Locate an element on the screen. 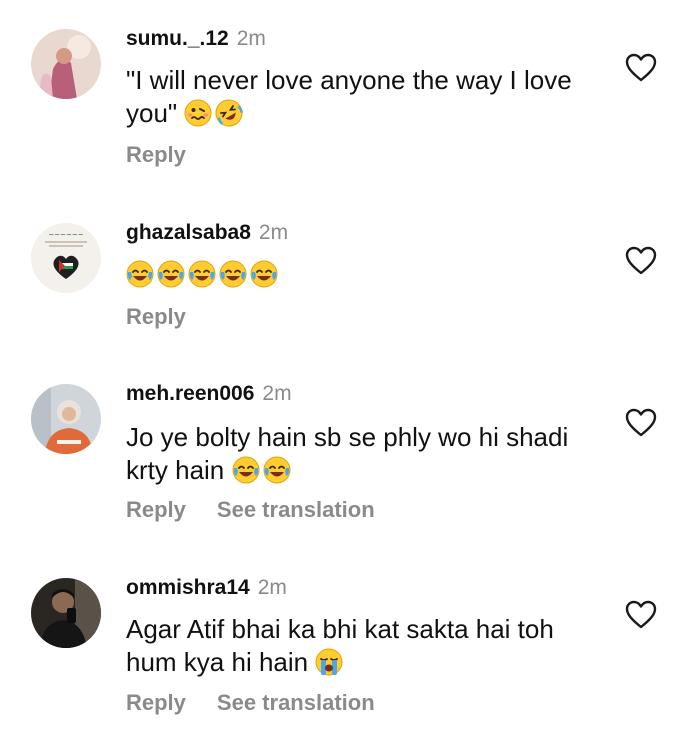 The width and height of the screenshot is (696, 741). comment-meta: ommishra14 2m is located at coordinates (206, 588).